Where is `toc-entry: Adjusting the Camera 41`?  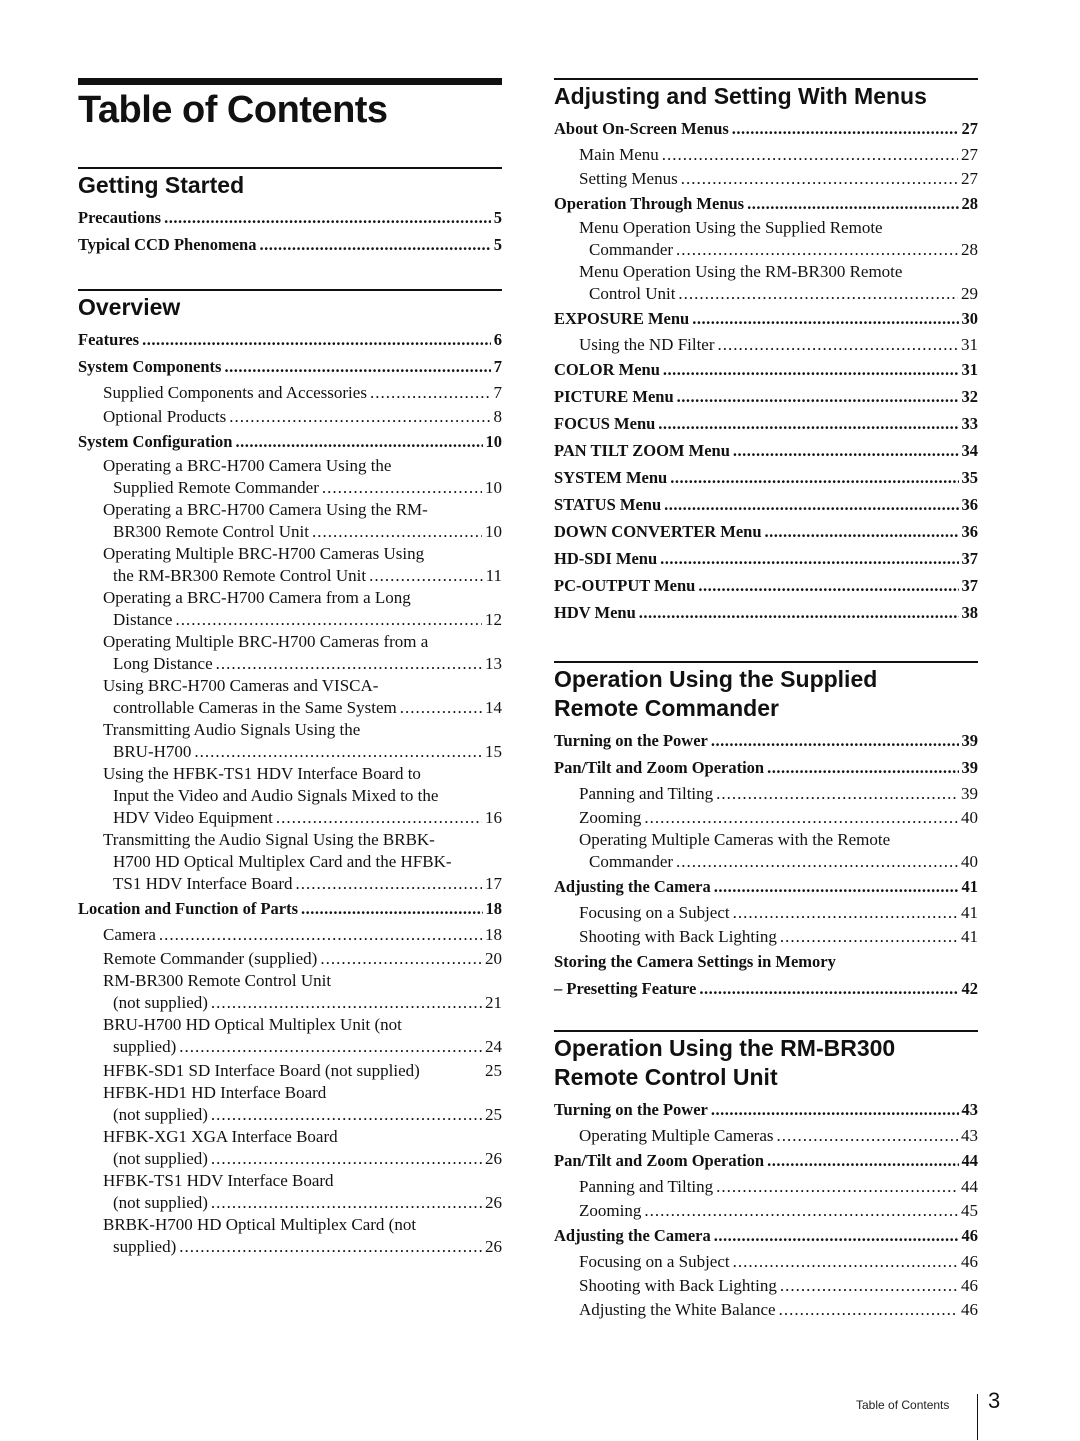
toc-entry: Adjusting the Camera 41 is located at coordinates (766, 886).